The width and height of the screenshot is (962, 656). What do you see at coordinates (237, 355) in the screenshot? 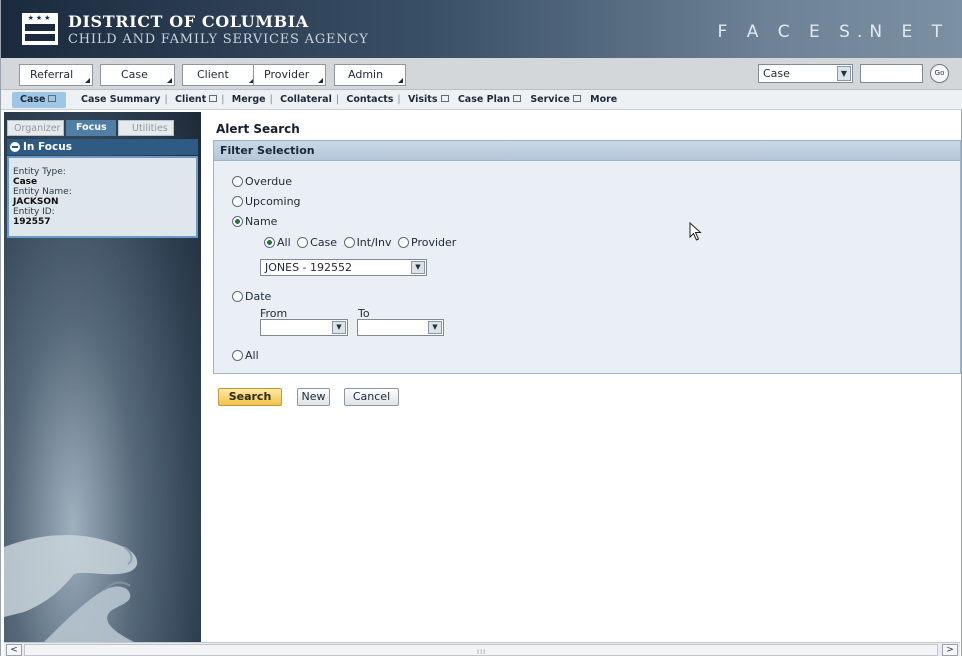
I see `all-radio` at bounding box center [237, 355].